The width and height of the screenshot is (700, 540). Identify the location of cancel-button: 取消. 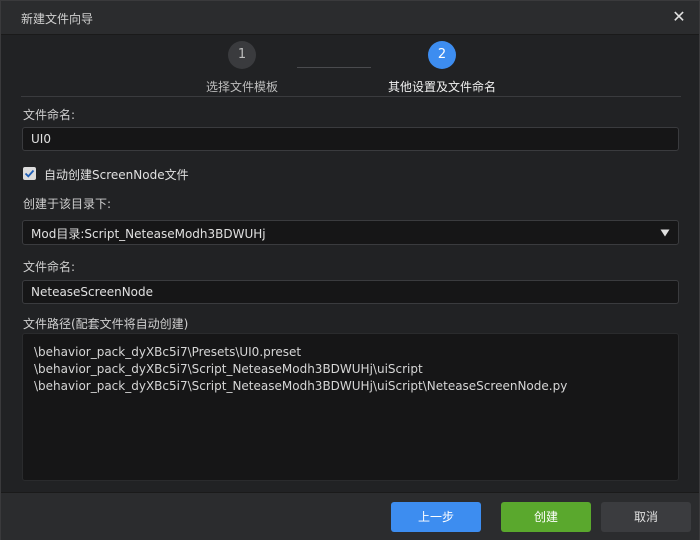
(646, 517).